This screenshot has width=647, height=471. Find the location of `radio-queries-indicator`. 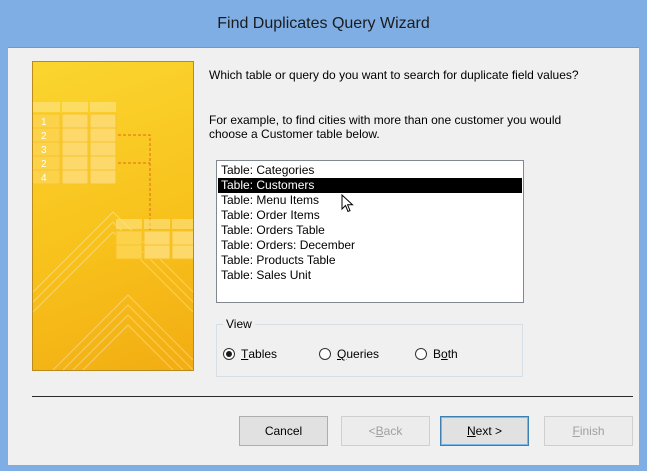

radio-queries-indicator is located at coordinates (325, 354).